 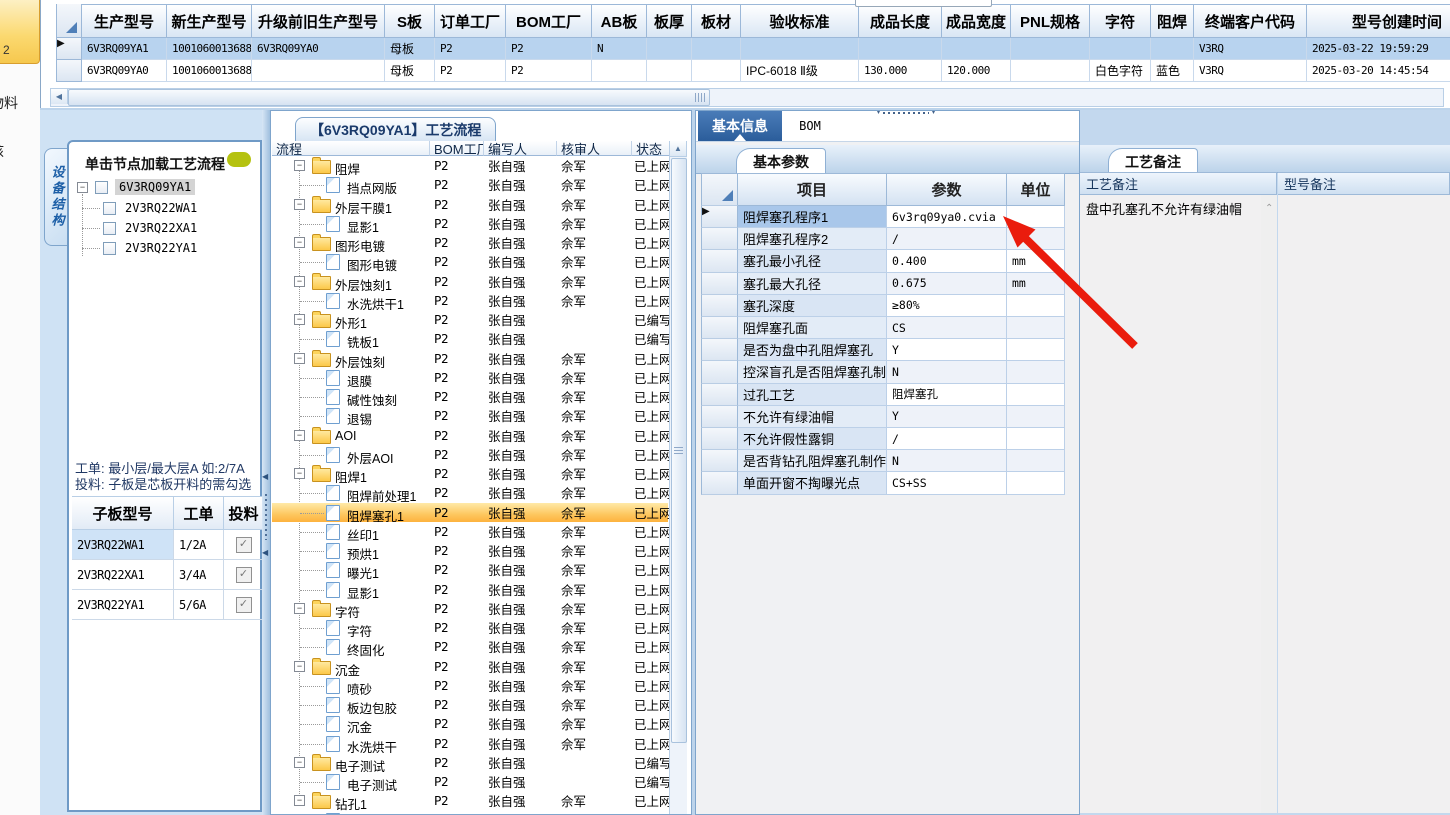 I want to click on row-selector, so click(x=69, y=71).